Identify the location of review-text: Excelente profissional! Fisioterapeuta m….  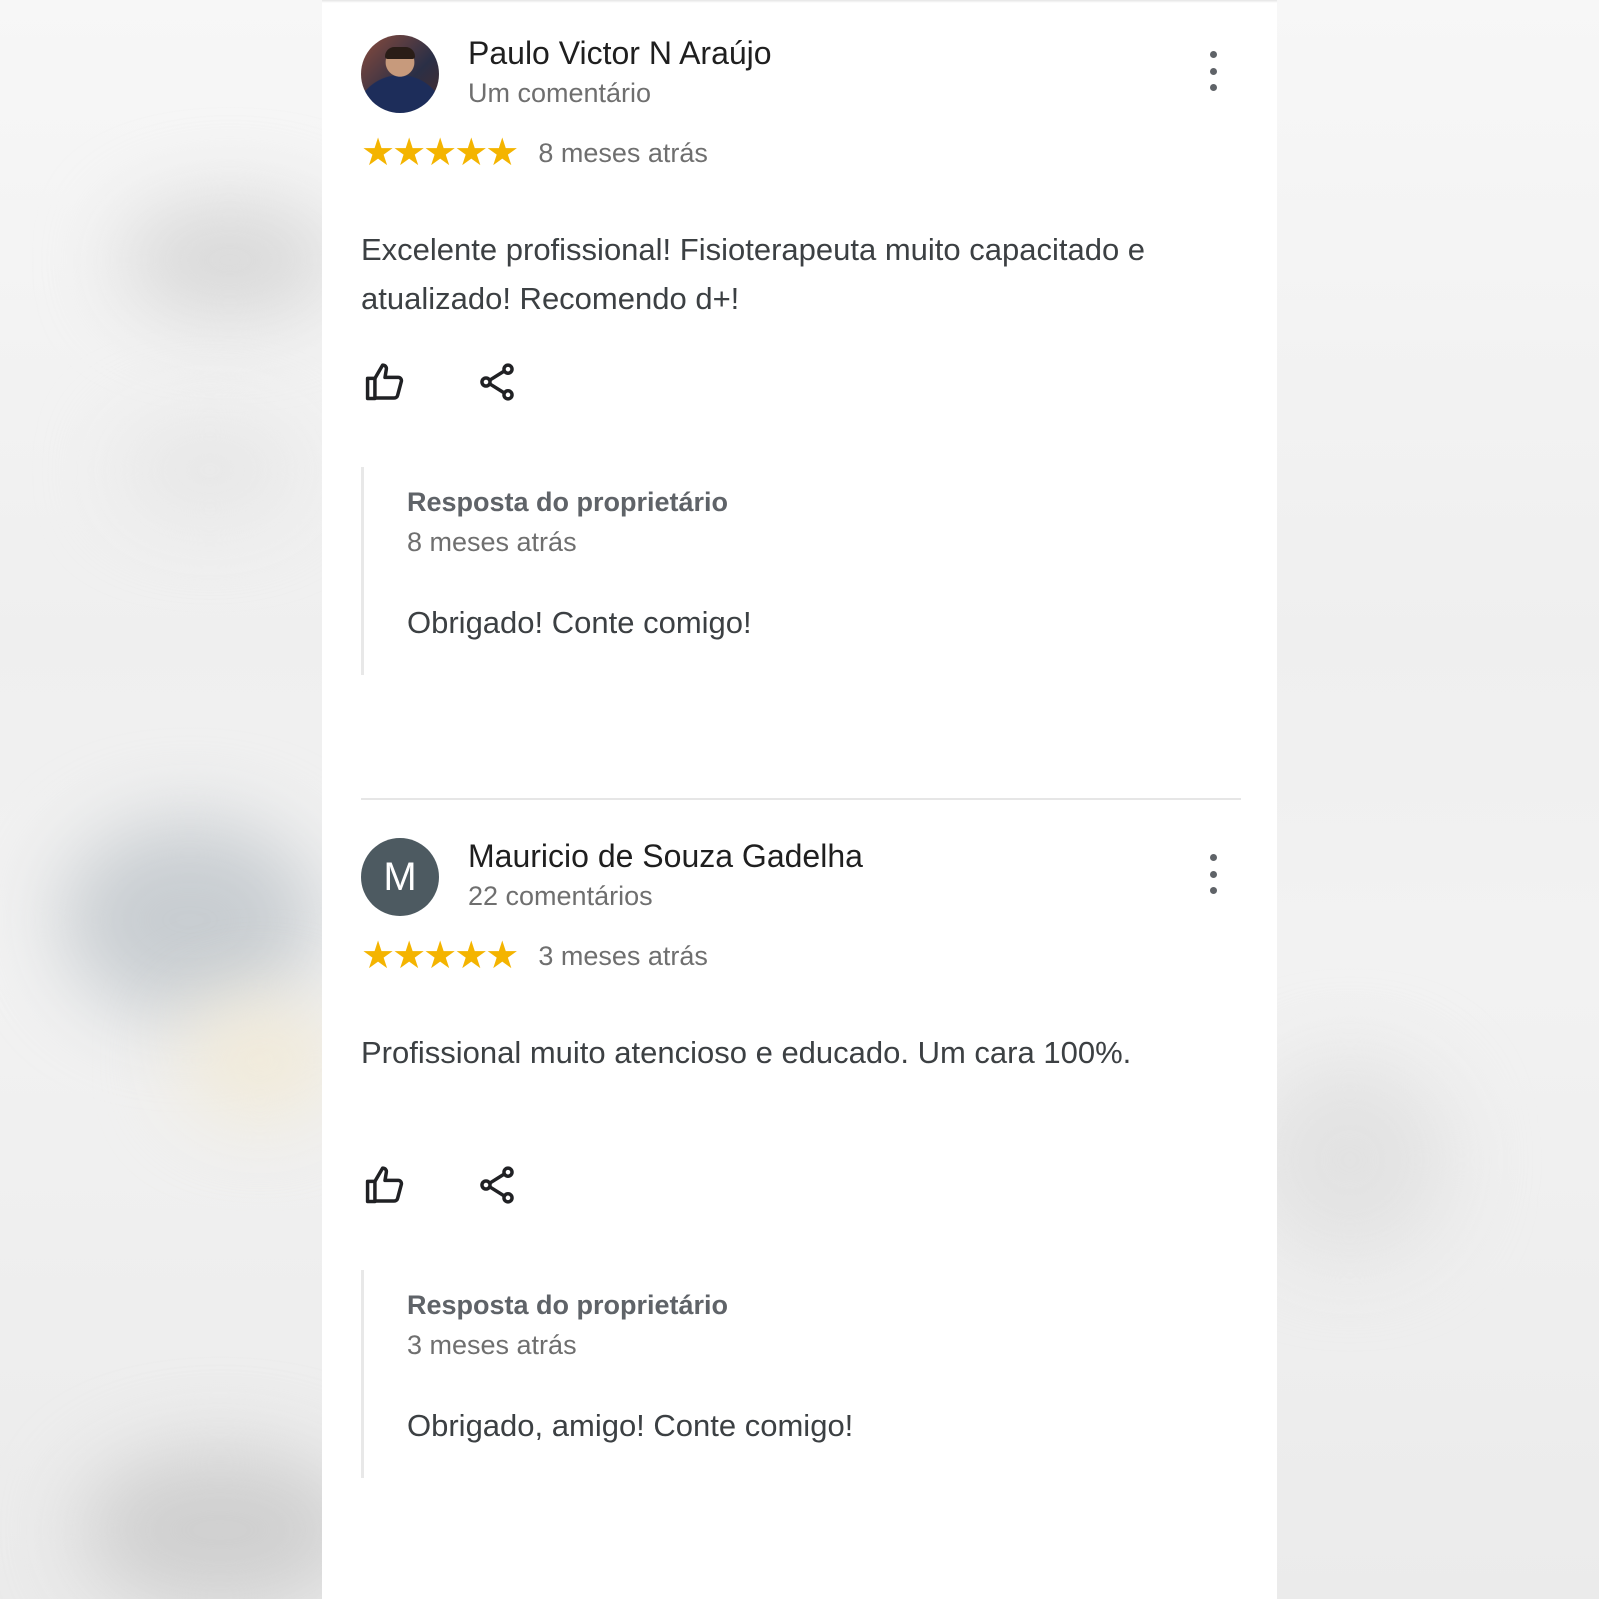
(753, 274).